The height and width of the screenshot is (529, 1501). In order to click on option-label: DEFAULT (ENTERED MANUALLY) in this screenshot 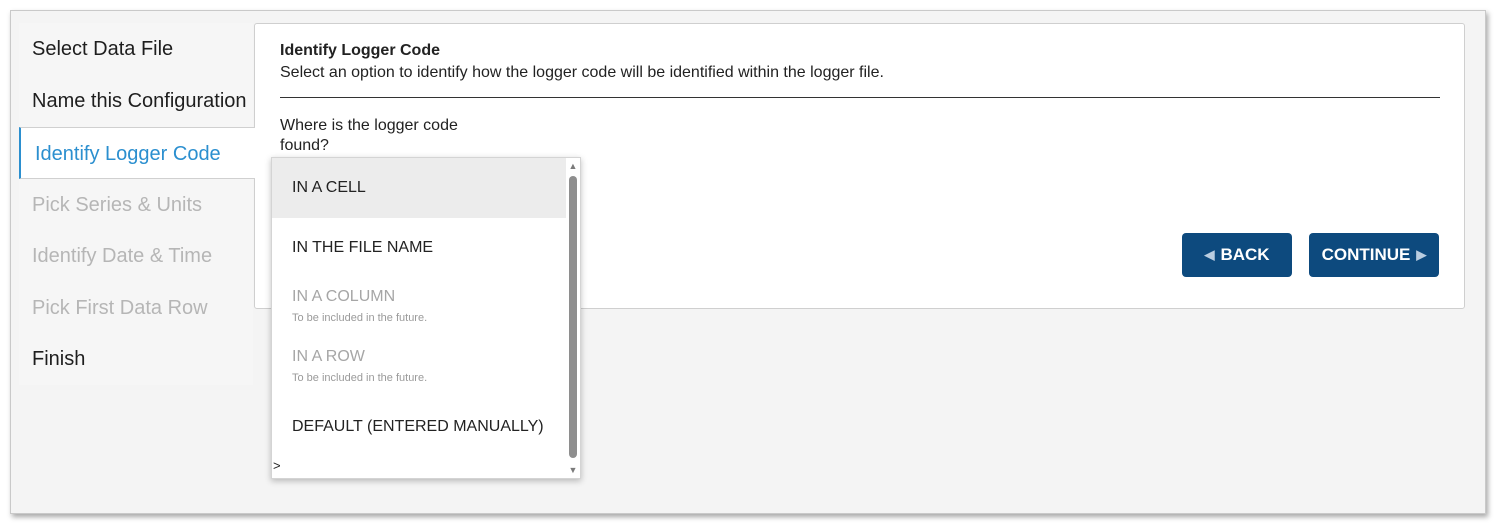, I will do `click(418, 426)`.